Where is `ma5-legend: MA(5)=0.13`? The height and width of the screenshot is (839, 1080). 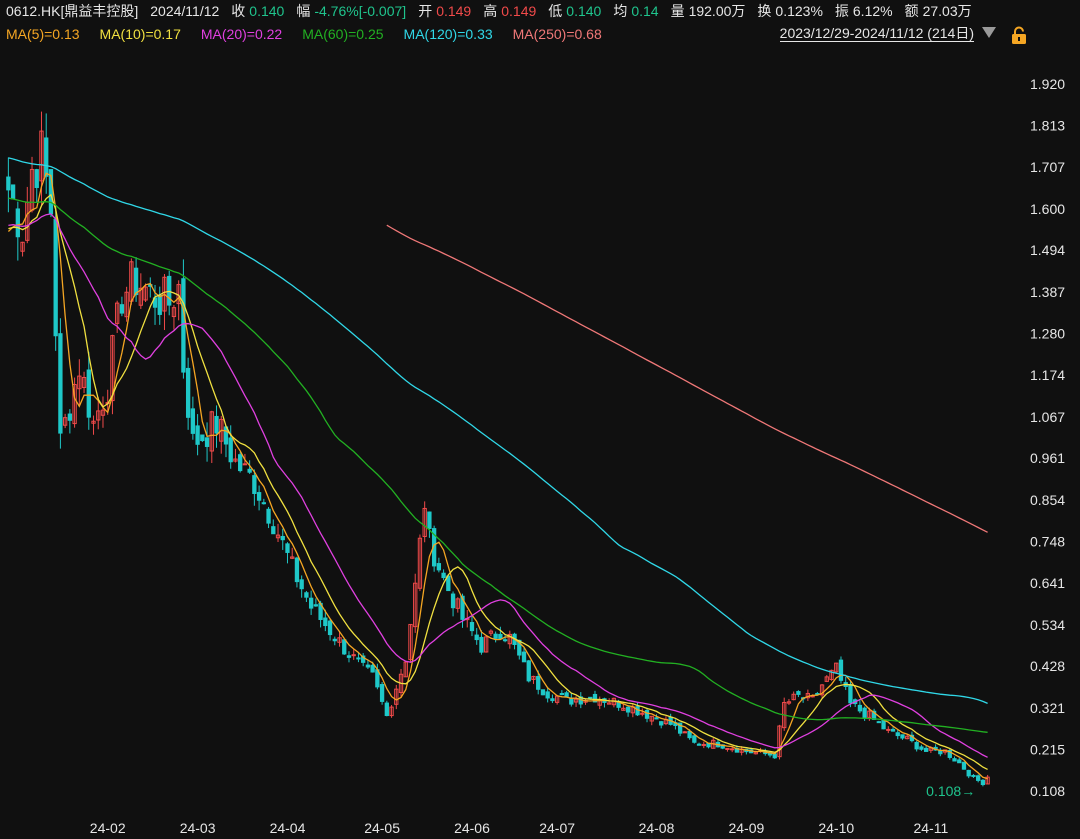
ma5-legend: MA(5)=0.13 is located at coordinates (43, 34).